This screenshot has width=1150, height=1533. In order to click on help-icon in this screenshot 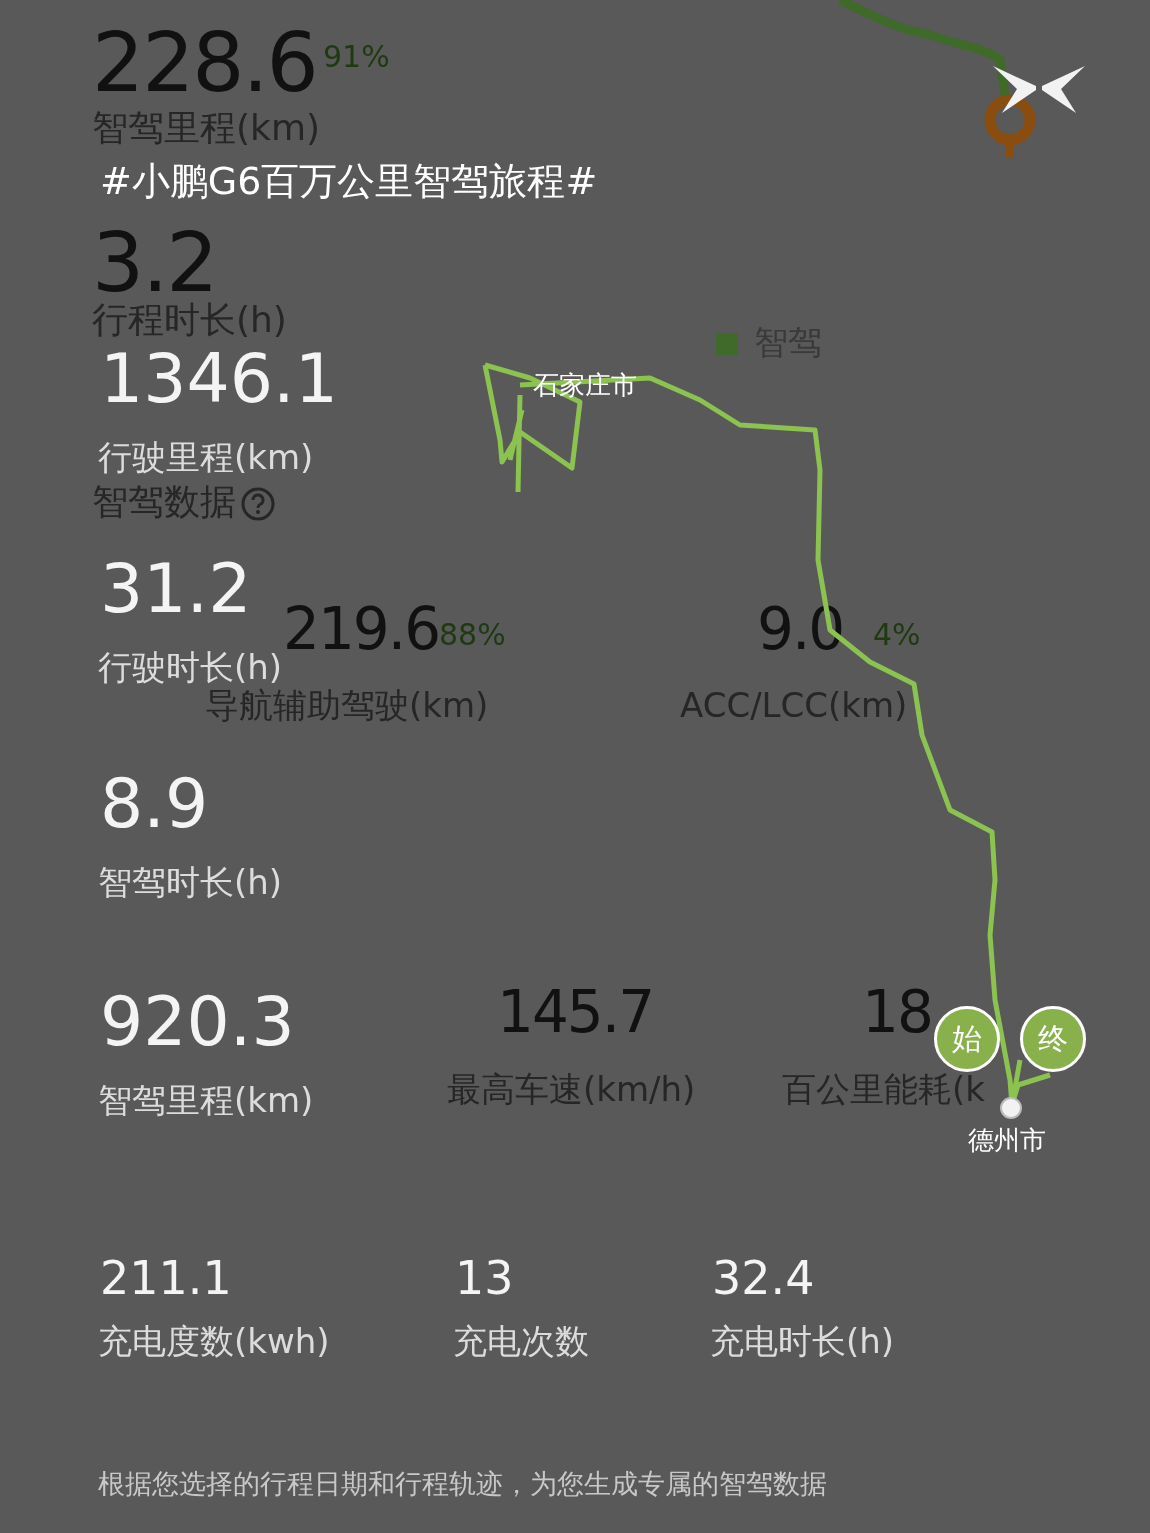, I will do `click(258, 504)`.